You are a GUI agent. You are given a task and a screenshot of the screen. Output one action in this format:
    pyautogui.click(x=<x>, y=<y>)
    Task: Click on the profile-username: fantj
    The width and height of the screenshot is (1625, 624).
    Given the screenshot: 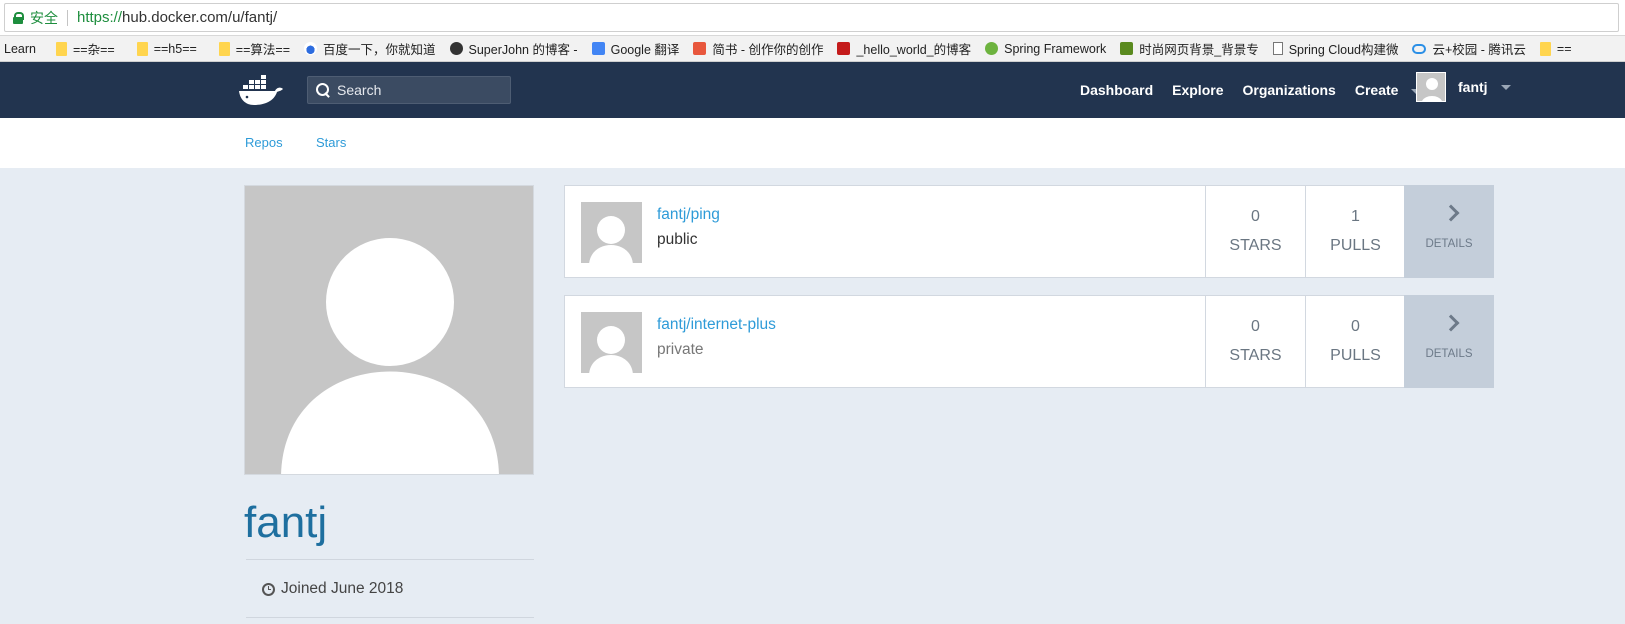 What is the action you would take?
    pyautogui.click(x=286, y=522)
    